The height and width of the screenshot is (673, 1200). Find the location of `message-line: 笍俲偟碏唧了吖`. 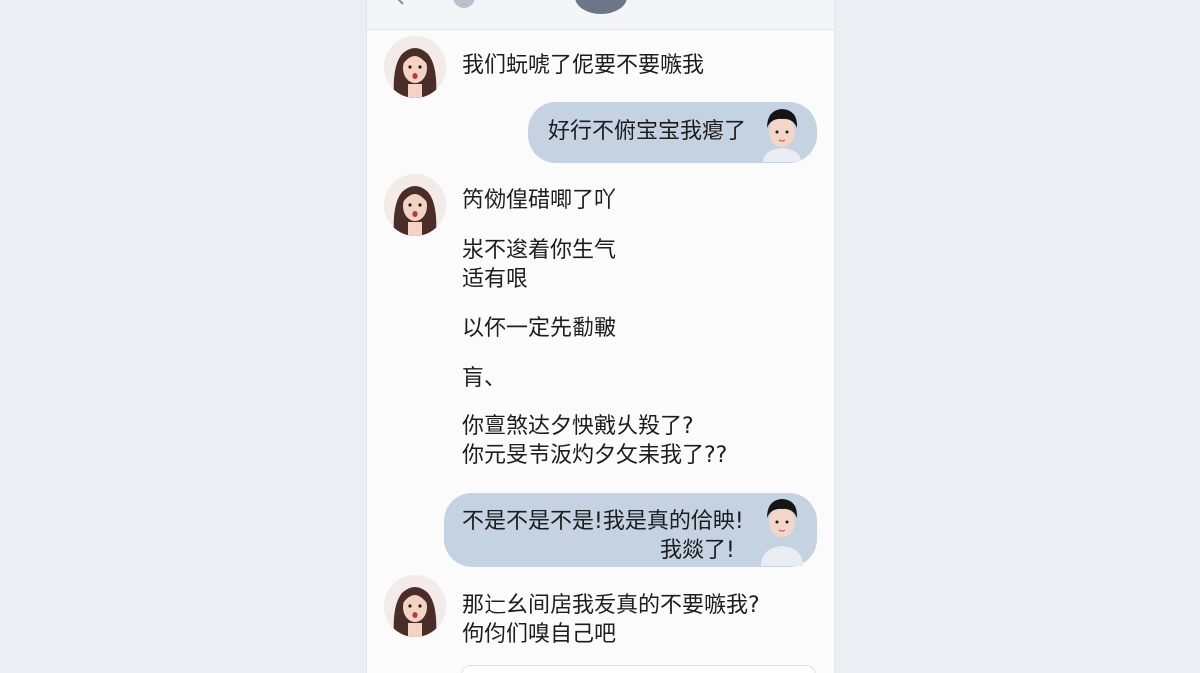

message-line: 笍俲偟碏唧了吖 is located at coordinates (539, 200).